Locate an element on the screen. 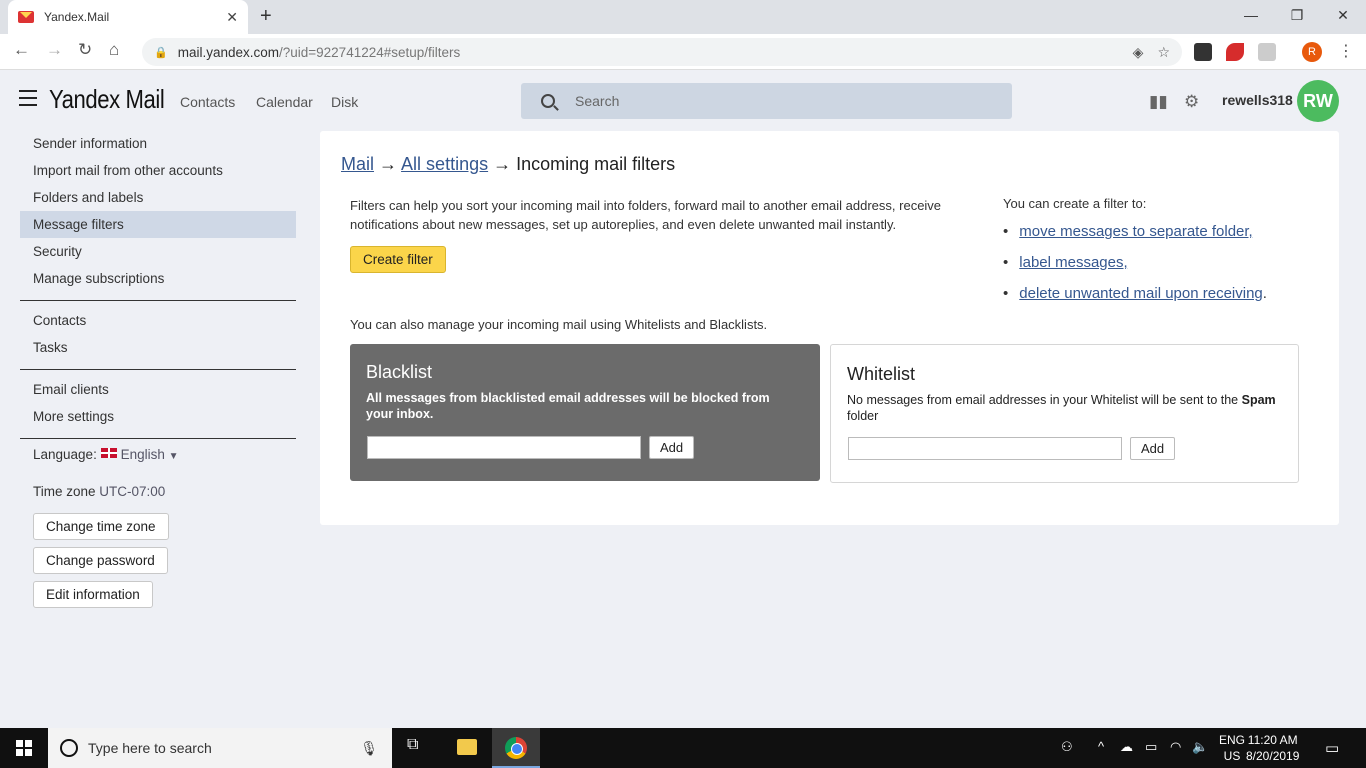  delete-unwanted-link: delete unwanted mail upon receiving is located at coordinates (1141, 293).